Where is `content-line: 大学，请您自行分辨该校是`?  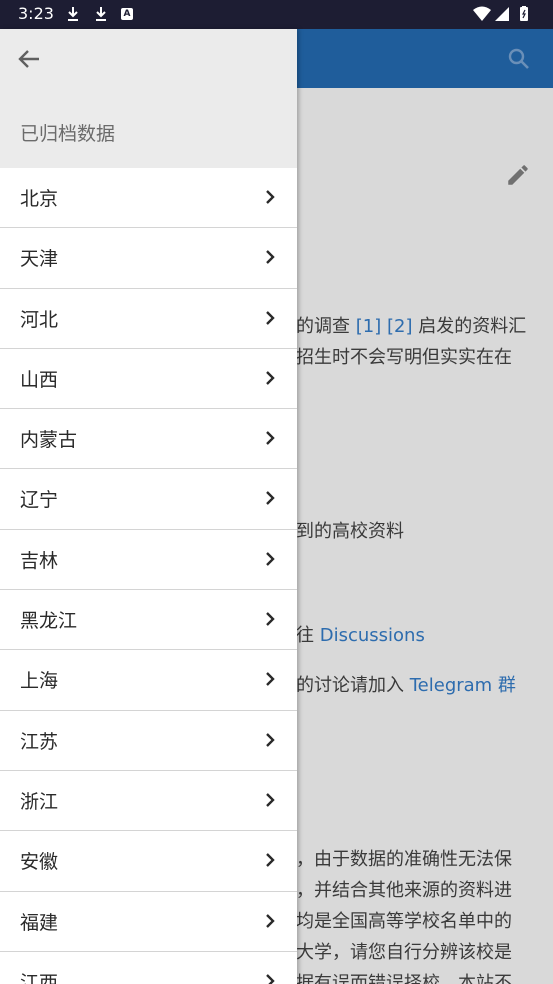 content-line: 大学，请您自行分辨该校是 is located at coordinates (404, 952).